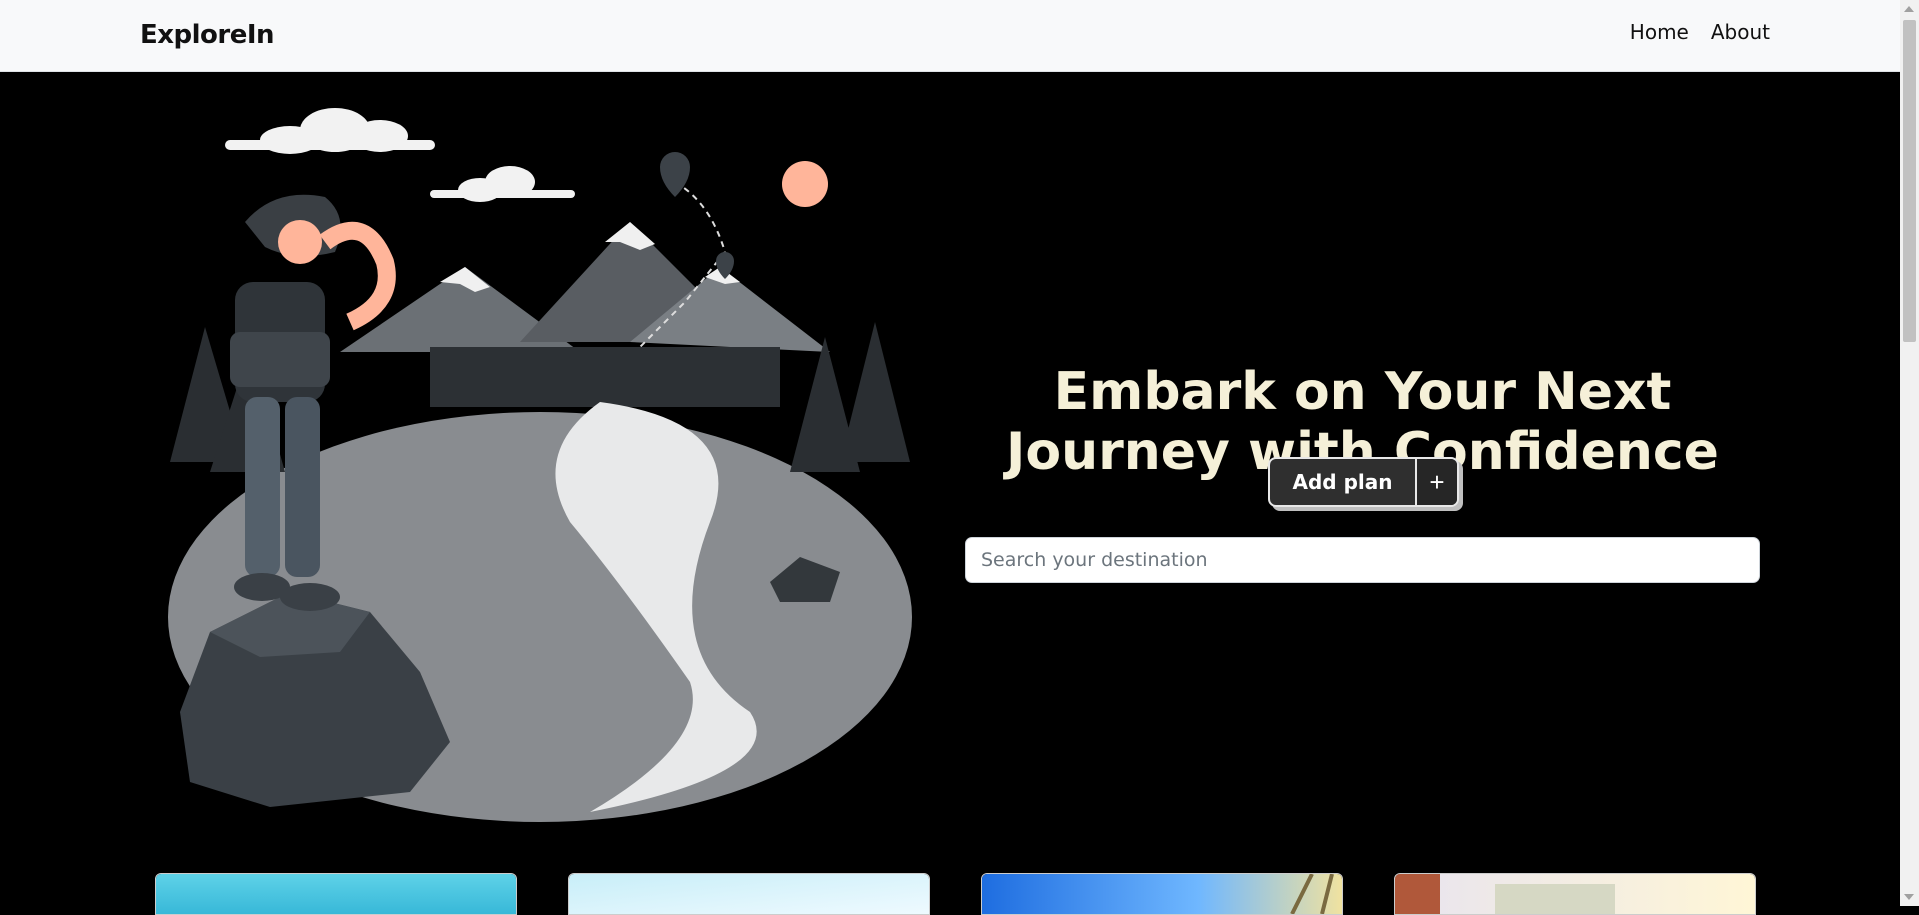 This screenshot has height=915, width=1919. Describe the element at coordinates (1909, 9) in the screenshot. I see `scroll-up-icon` at that location.